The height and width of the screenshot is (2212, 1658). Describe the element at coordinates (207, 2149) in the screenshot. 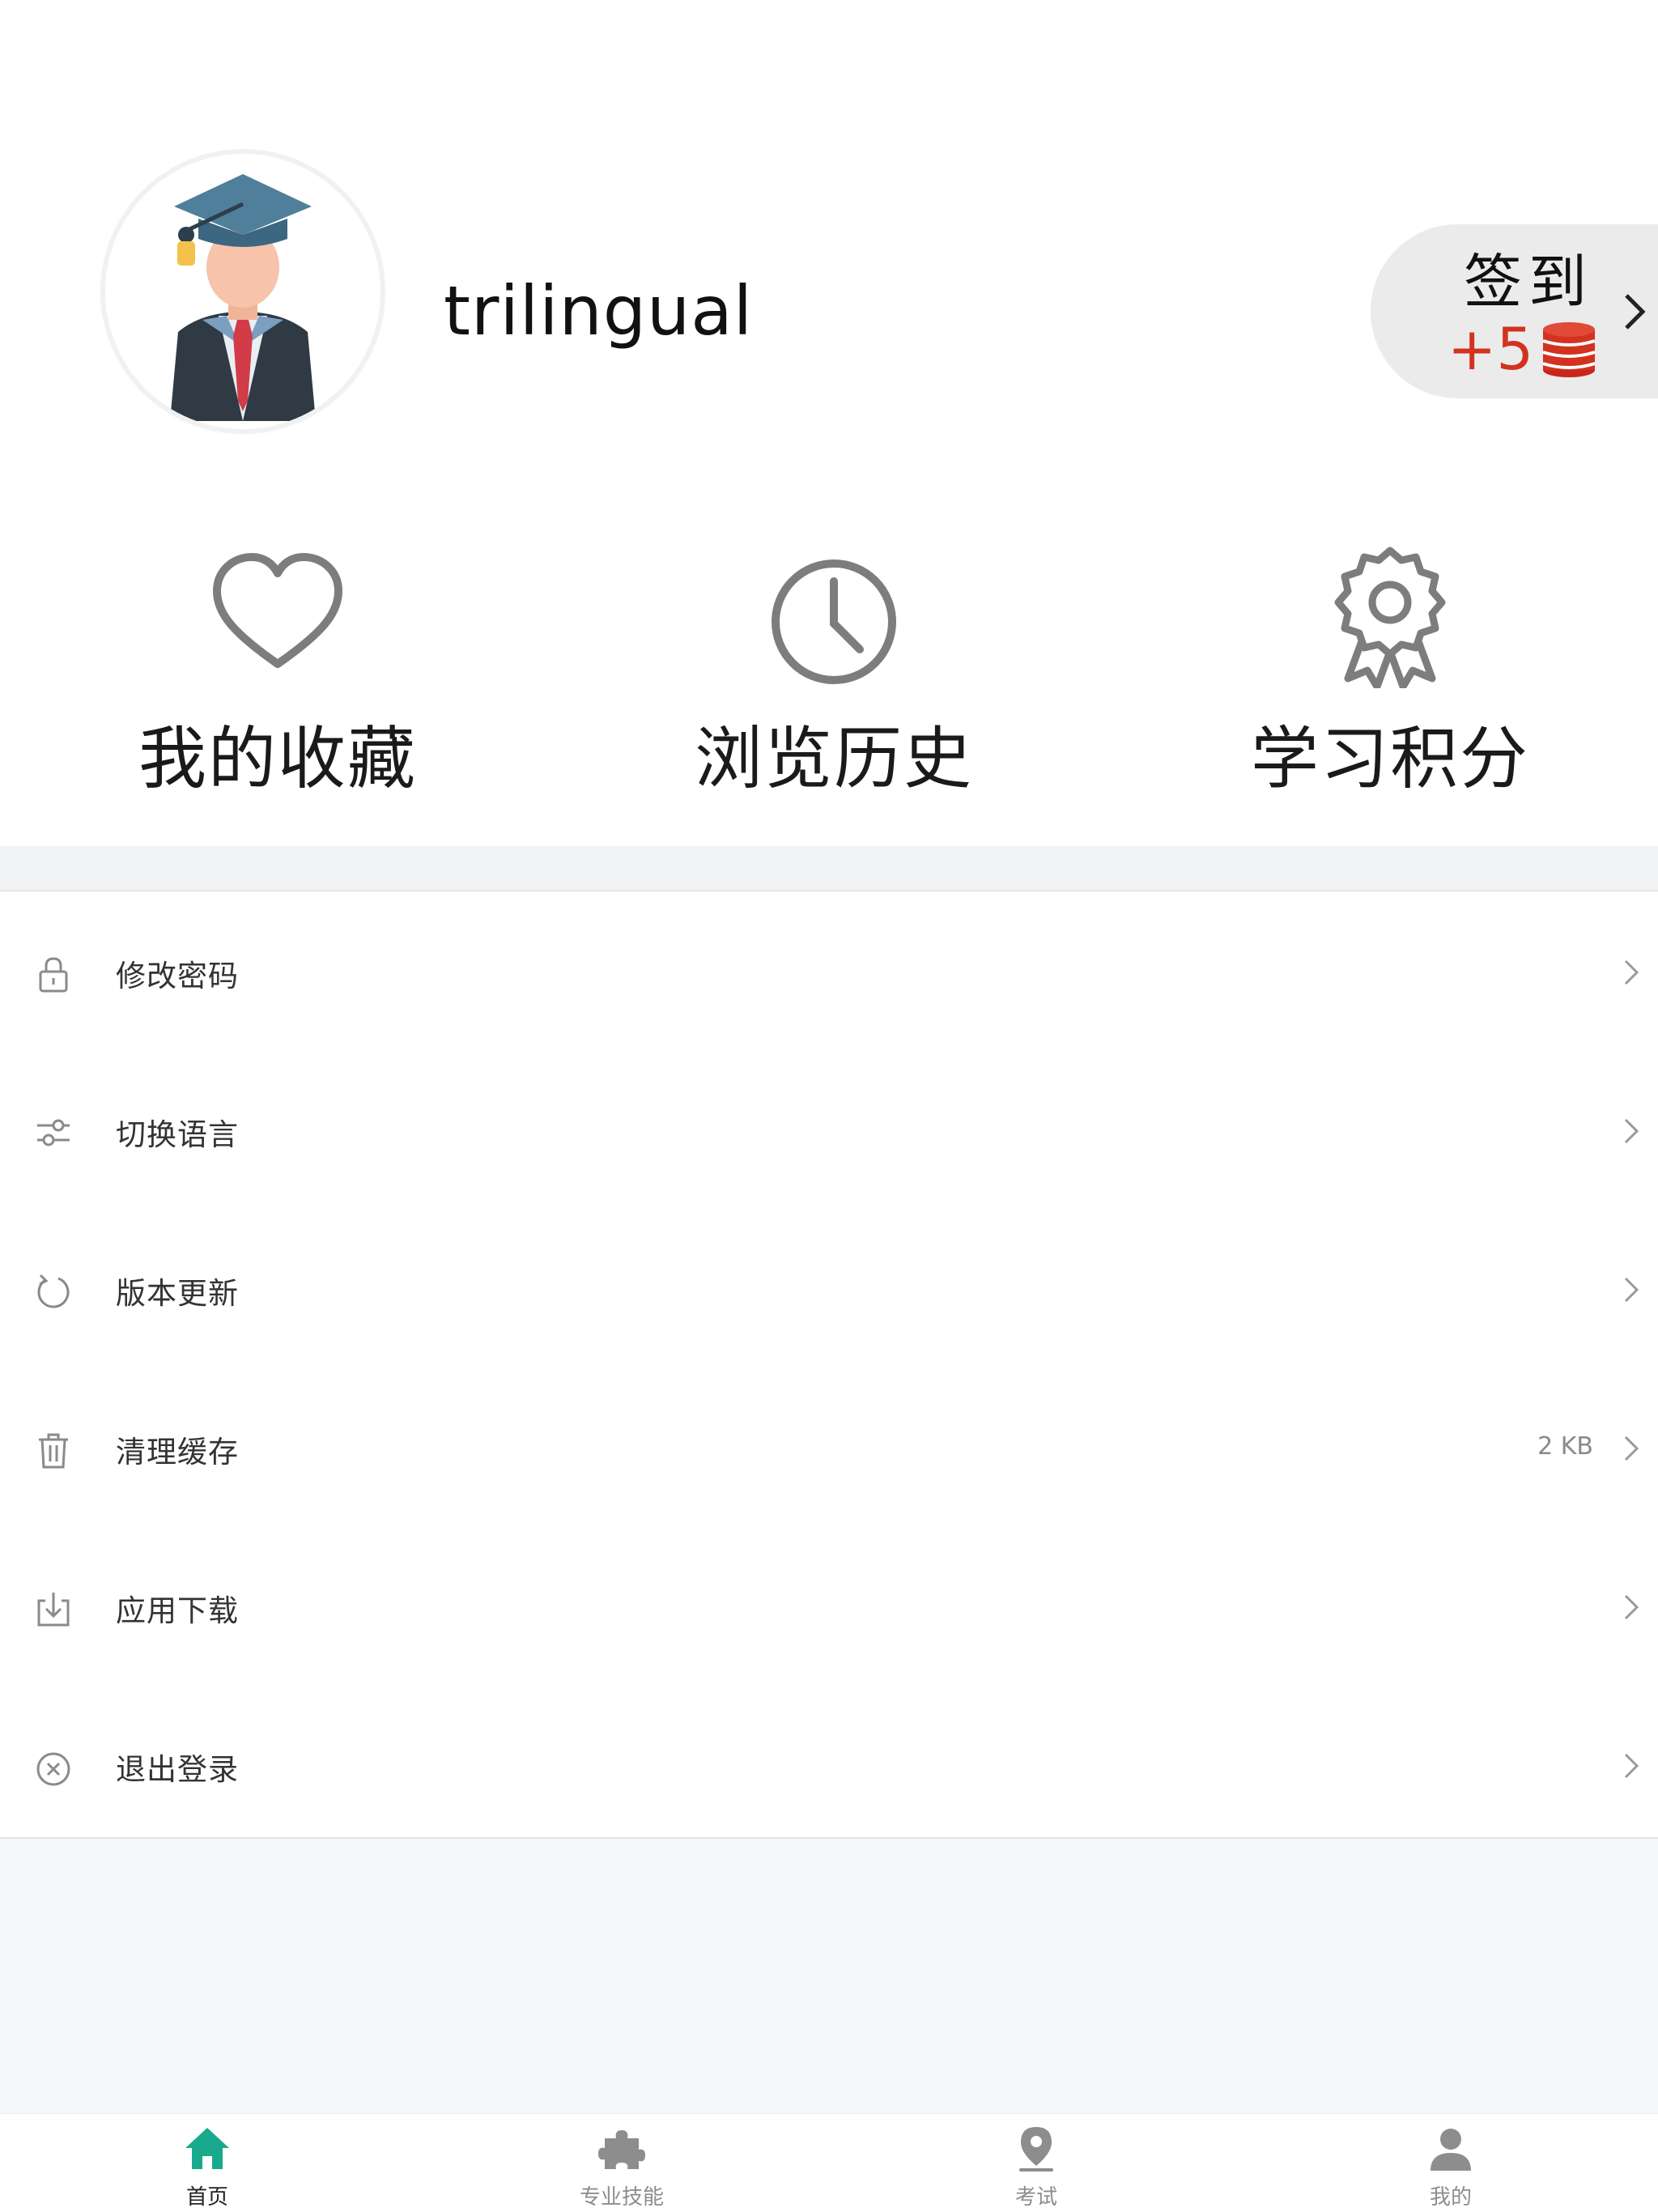

I see `home-icon` at that location.